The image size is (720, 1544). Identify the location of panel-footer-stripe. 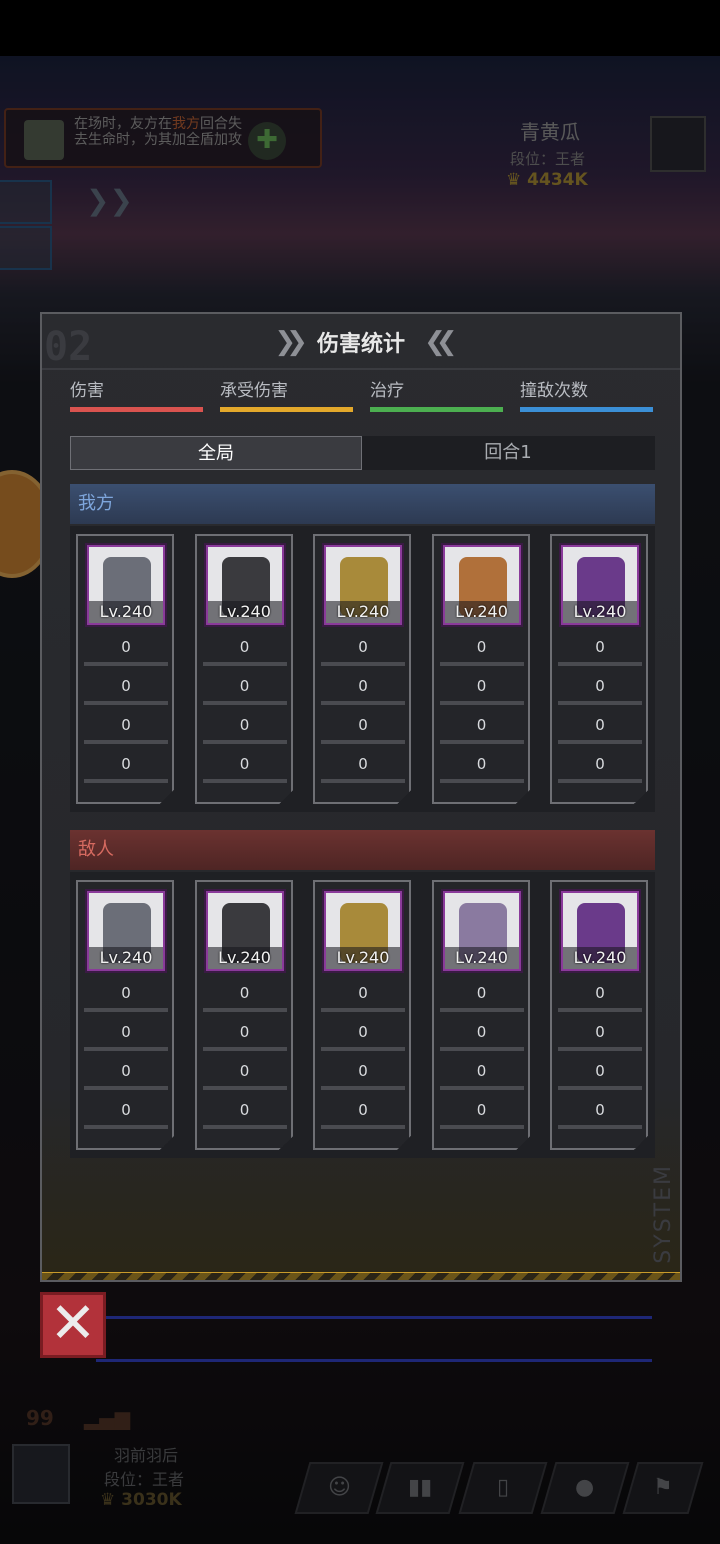
(361, 1276).